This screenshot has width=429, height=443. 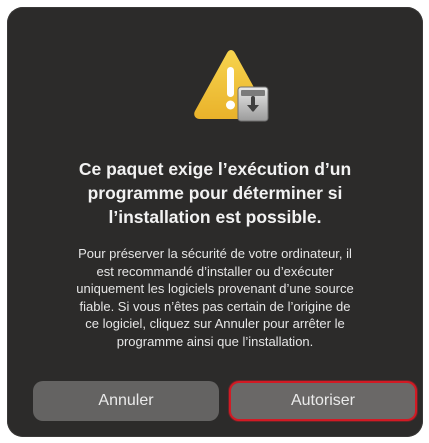 I want to click on warning-installer-icon, so click(x=231, y=86).